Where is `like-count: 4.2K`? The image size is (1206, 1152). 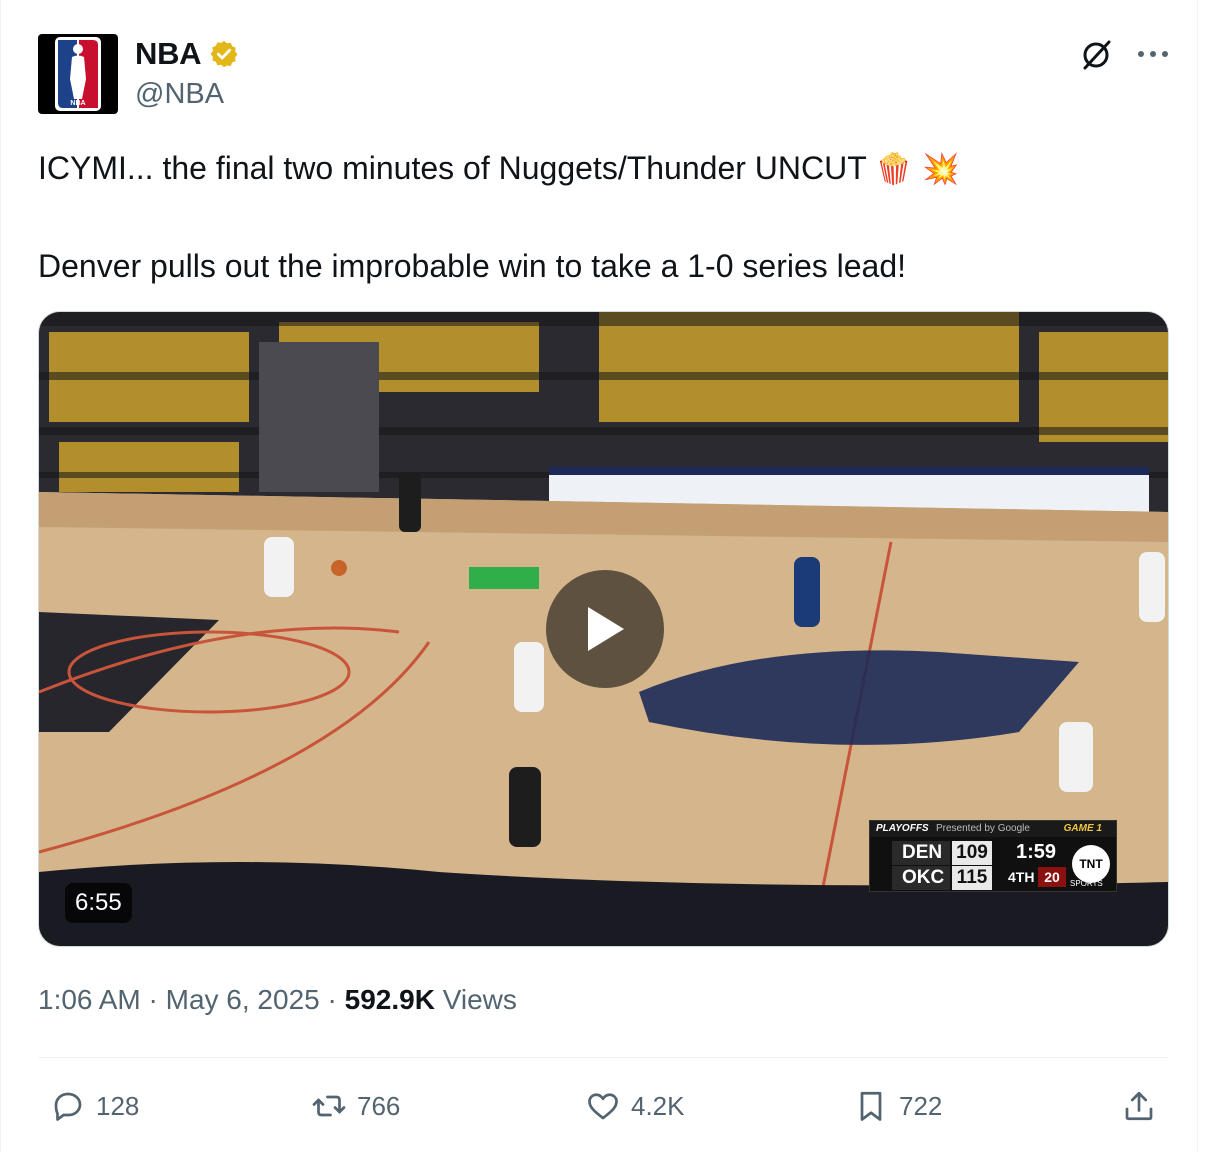
like-count: 4.2K is located at coordinates (658, 1105).